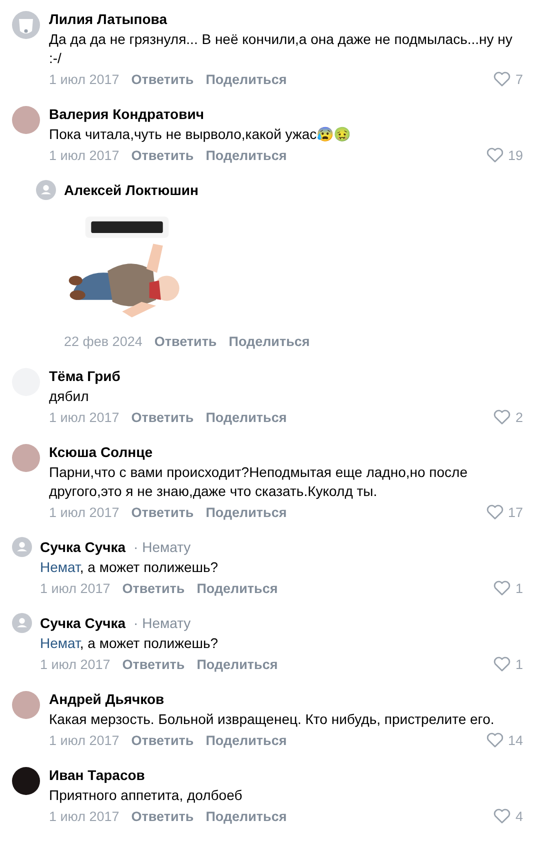 The image size is (535, 849). What do you see at coordinates (84, 376) in the screenshot?
I see `author-name: Тёма Гриб` at bounding box center [84, 376].